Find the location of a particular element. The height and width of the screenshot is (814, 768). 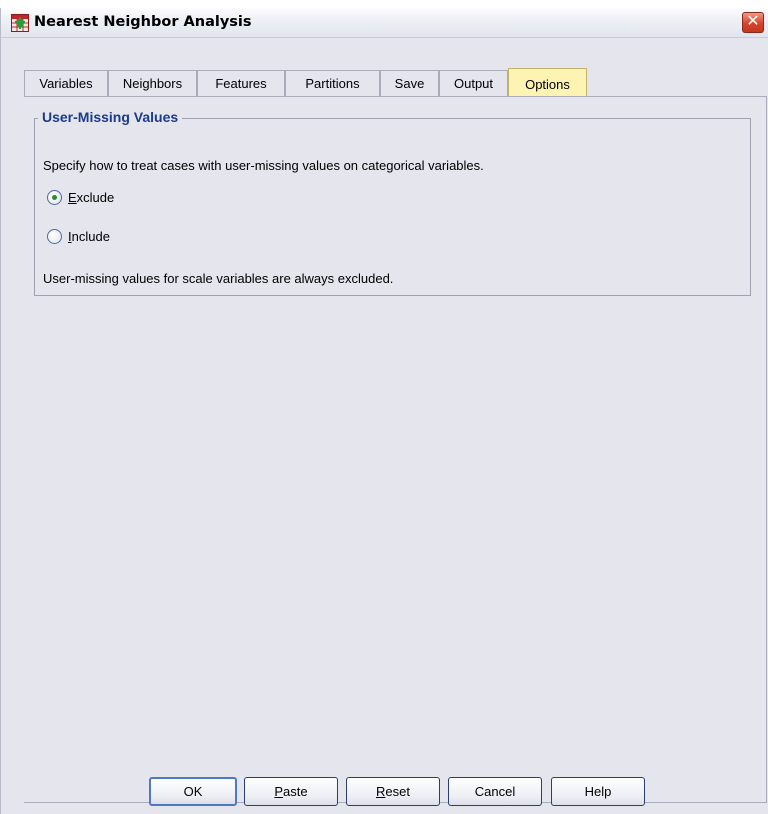

window-title: Nearest Neighbor Analysis is located at coordinates (143, 22).